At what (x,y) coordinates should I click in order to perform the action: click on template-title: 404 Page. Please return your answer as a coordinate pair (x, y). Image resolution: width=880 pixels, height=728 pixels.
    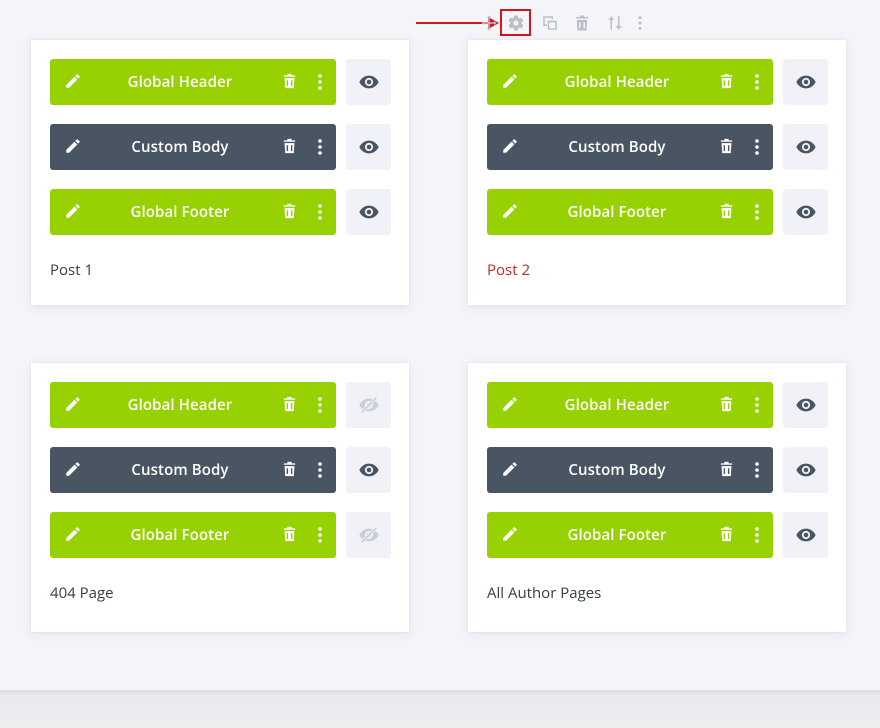
    Looking at the image, I should click on (82, 593).